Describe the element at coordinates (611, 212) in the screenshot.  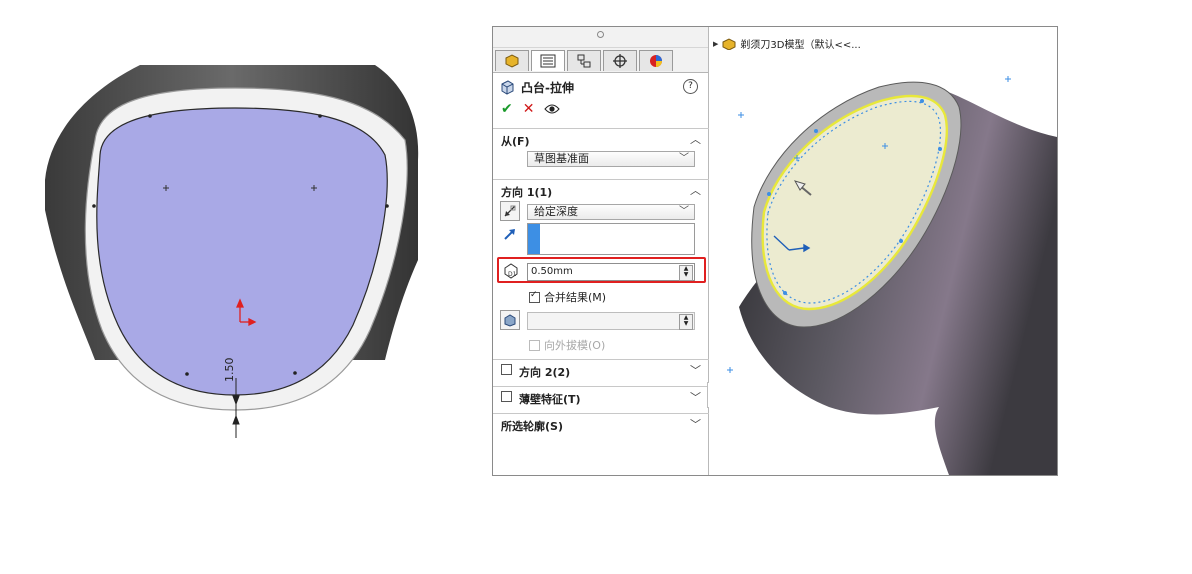
I see `end-condition-select: 给定深度 ﹀` at that location.